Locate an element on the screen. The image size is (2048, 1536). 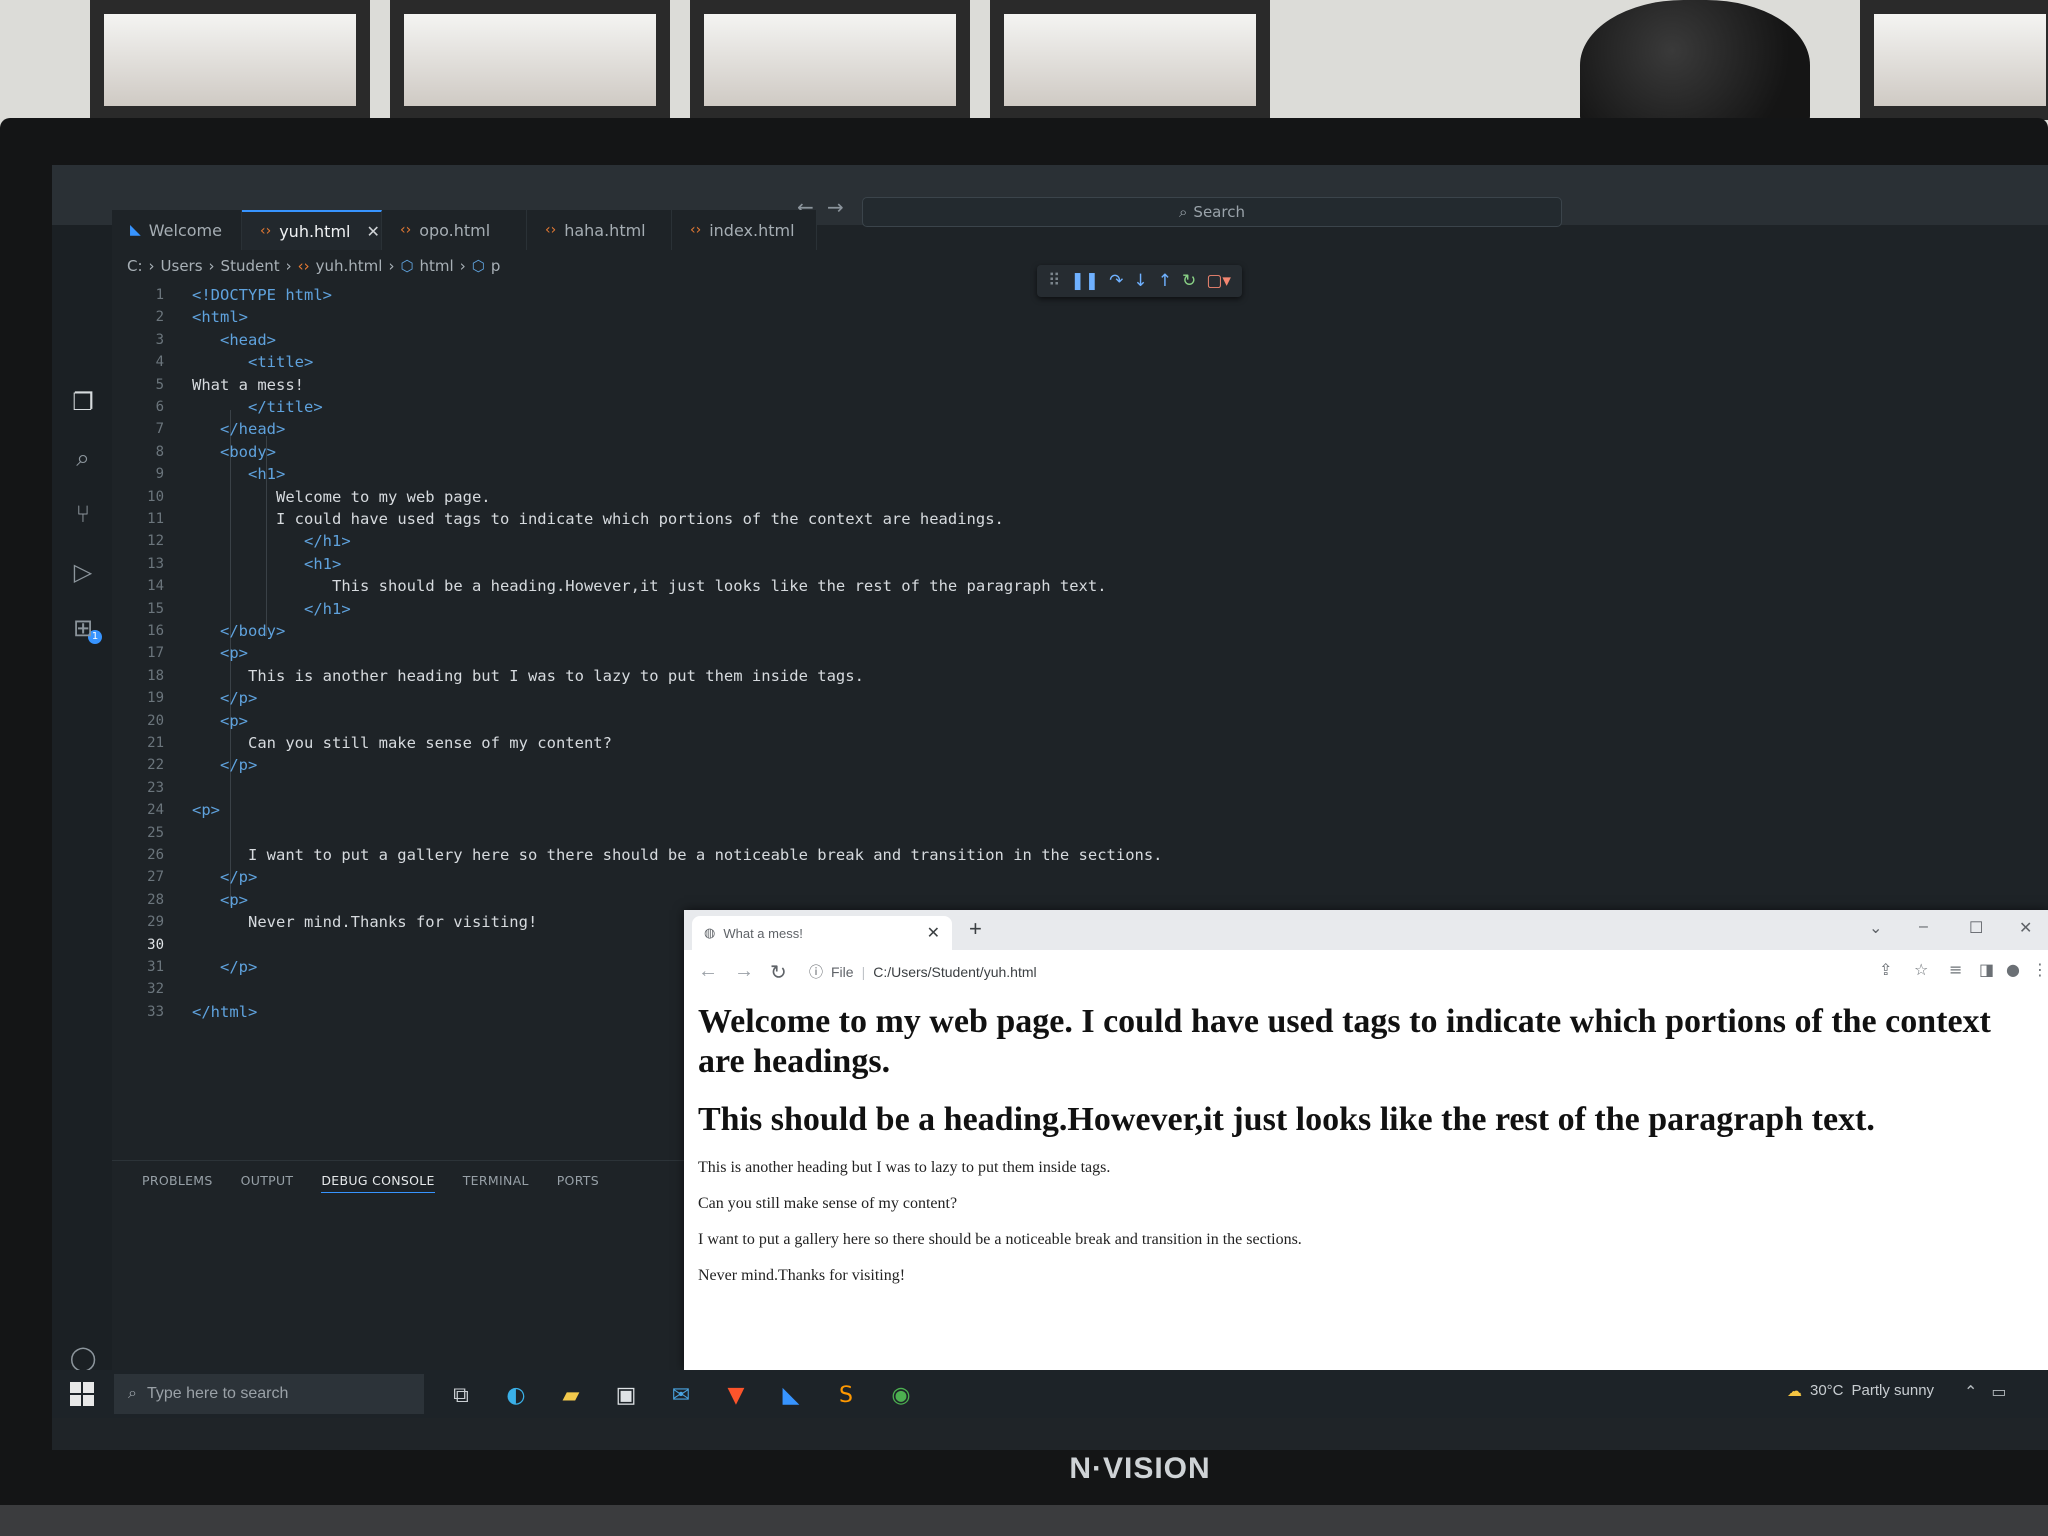
code-line: 9 <h1> is located at coordinates (199, 474).